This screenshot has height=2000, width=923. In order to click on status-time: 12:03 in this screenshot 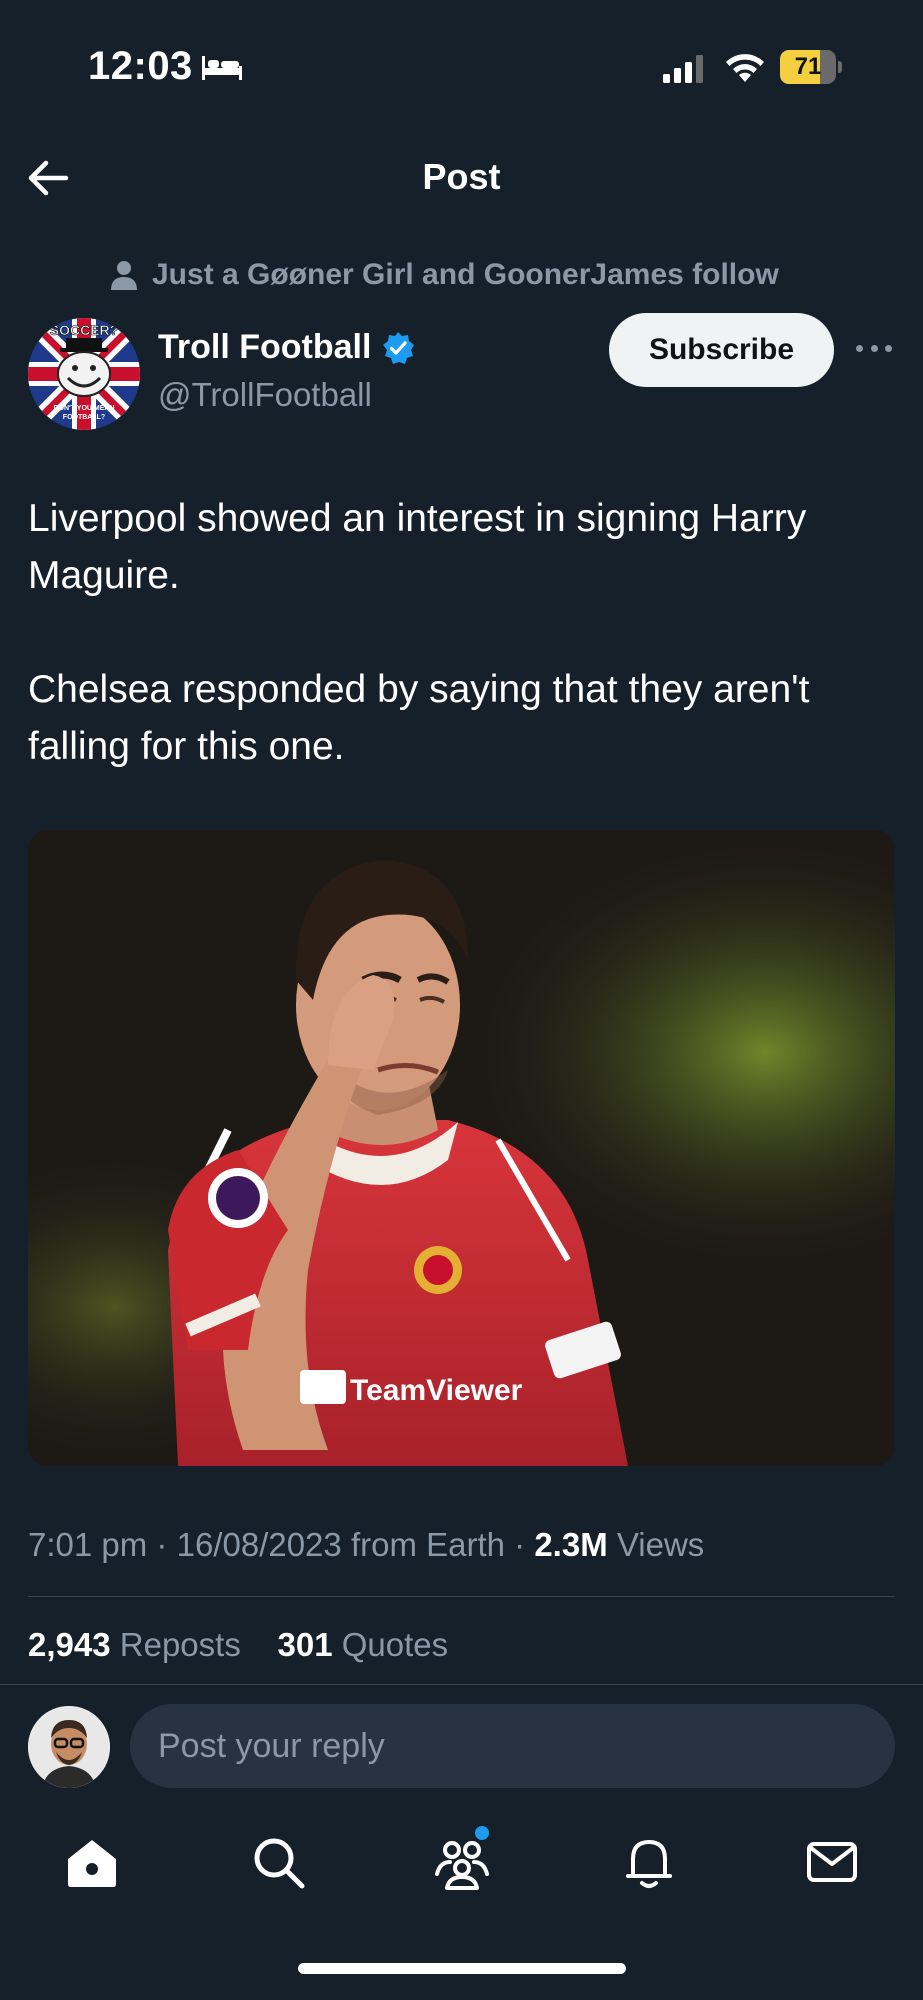, I will do `click(140, 66)`.